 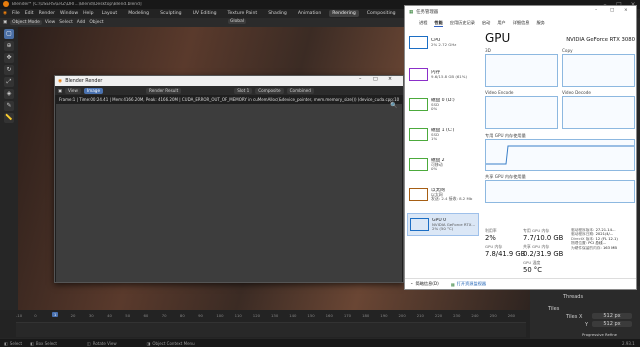 What do you see at coordinates (412, 284) in the screenshot?
I see `fewer-details-icon: ⌃` at bounding box center [412, 284].